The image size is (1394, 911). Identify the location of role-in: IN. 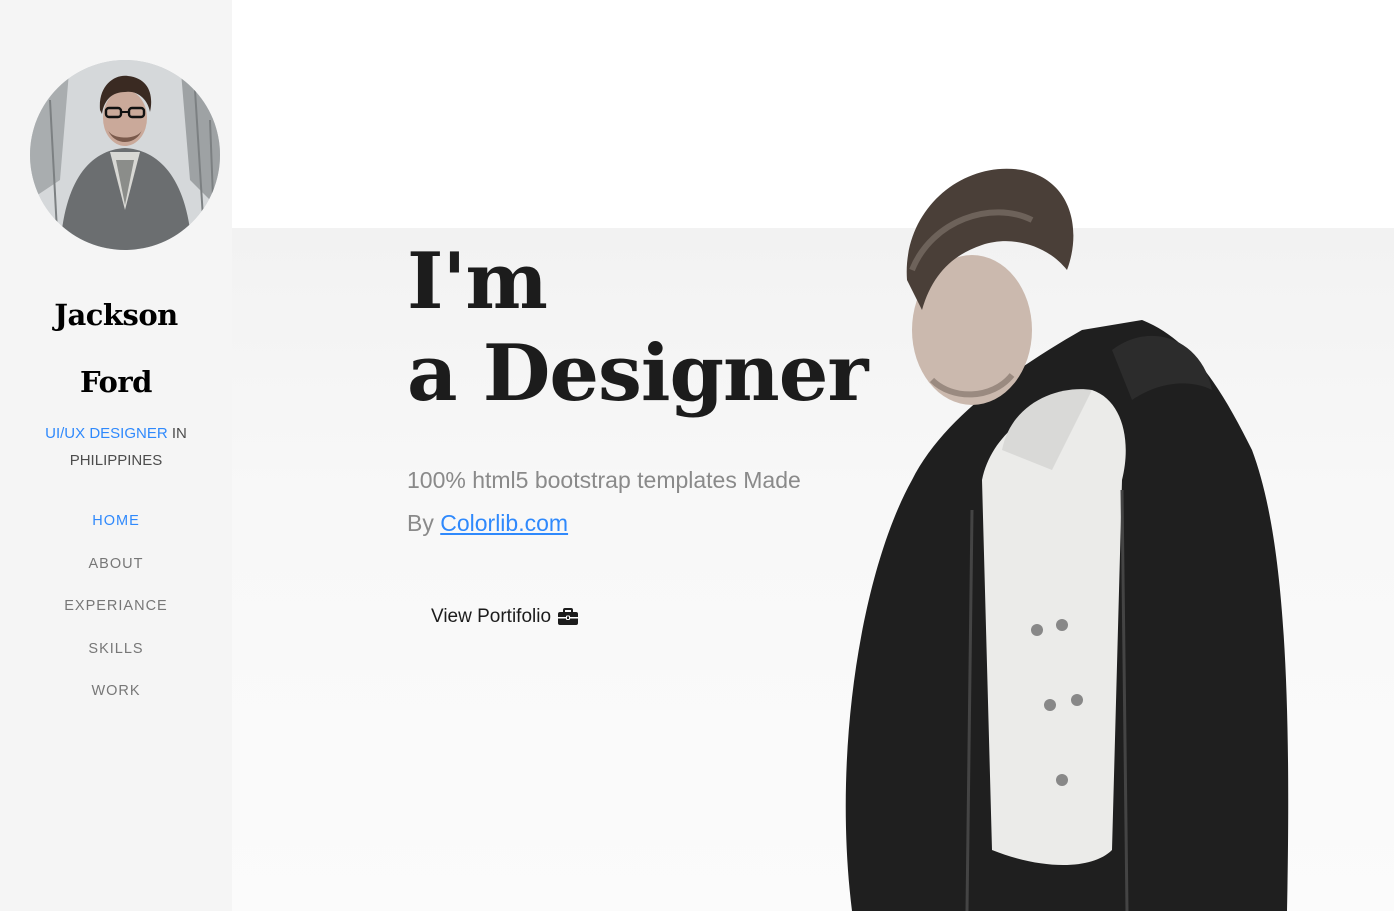
(179, 433).